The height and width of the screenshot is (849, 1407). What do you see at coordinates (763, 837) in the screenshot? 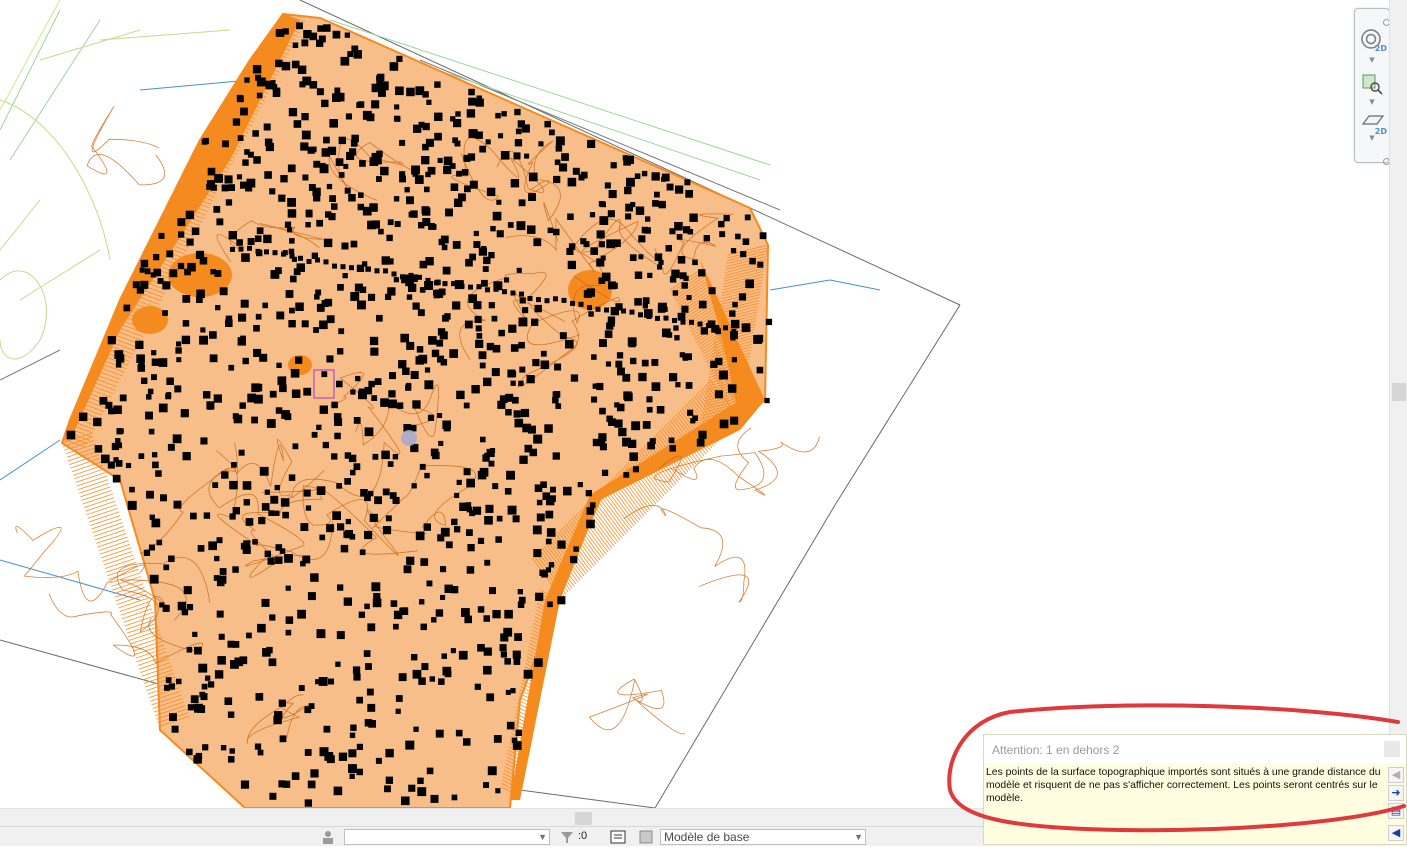
I see `design-option-select: Modèle de base ▼` at bounding box center [763, 837].